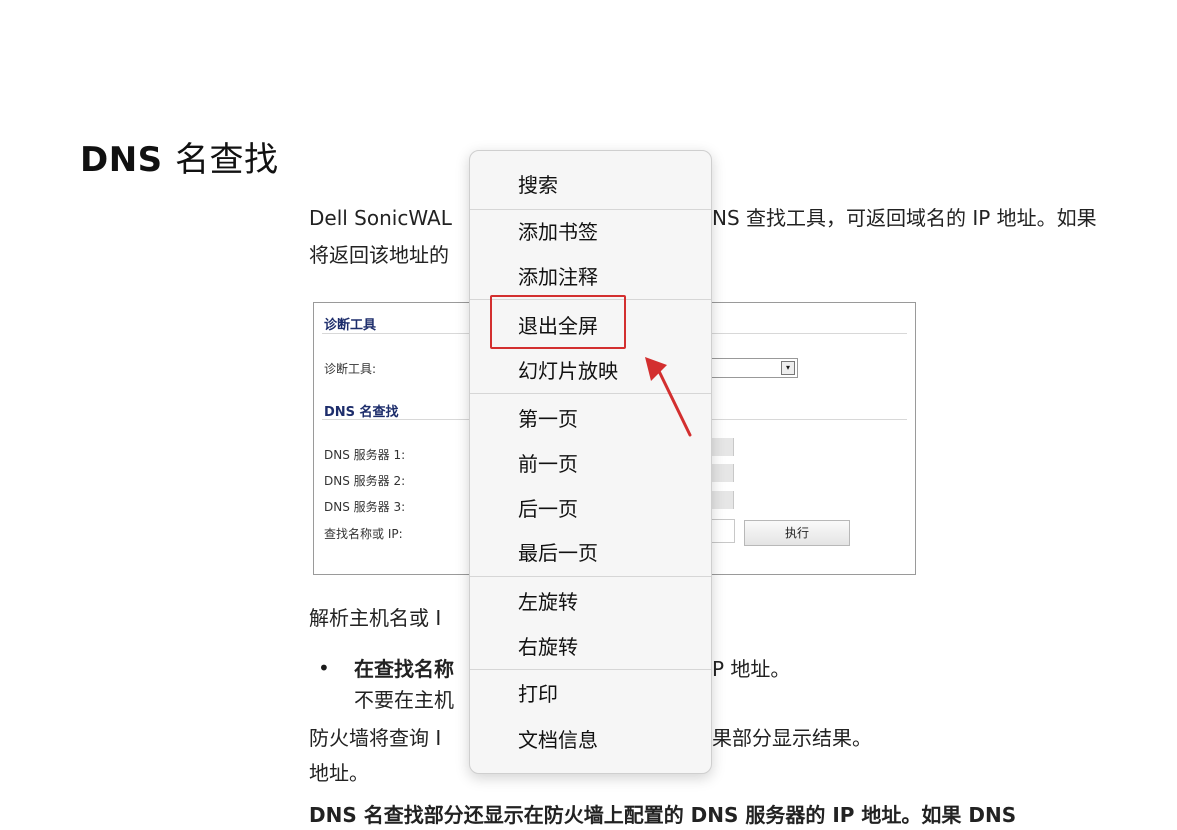 The image size is (1177, 830). I want to click on menu-item-add-note: 添加注释, so click(590, 277).